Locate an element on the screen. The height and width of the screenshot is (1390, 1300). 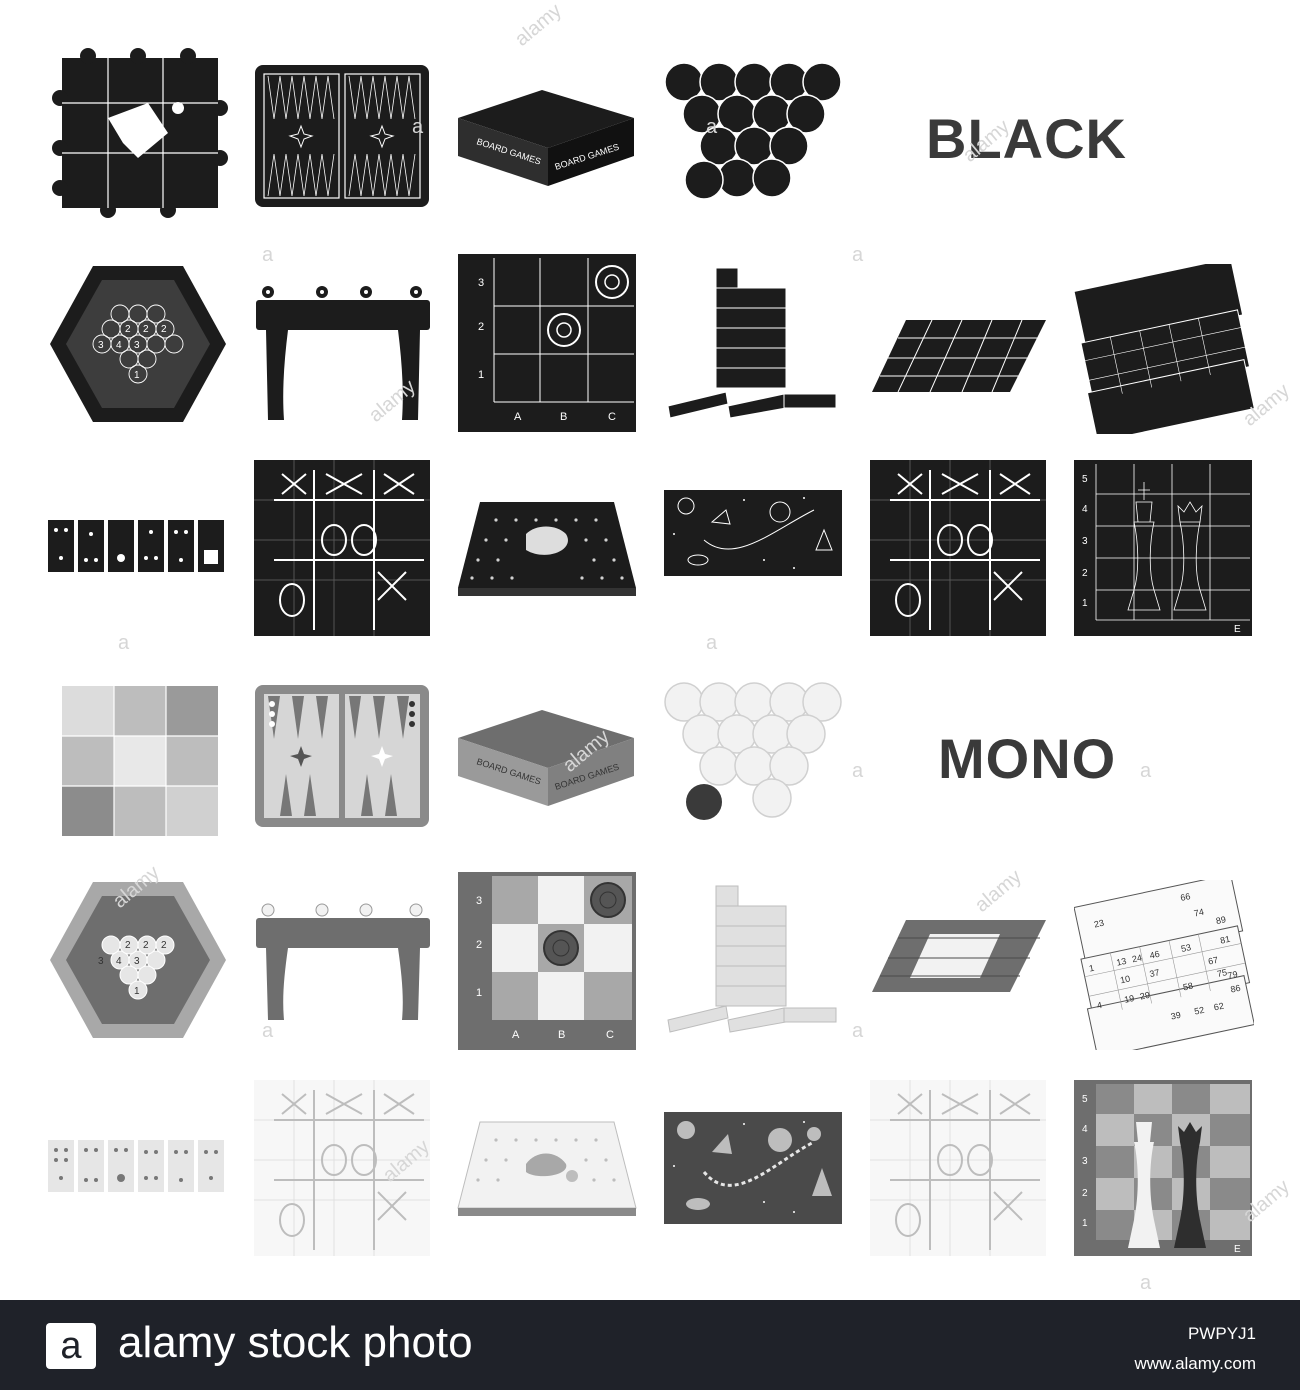
board-games-box-icon-mono: BOARD GAMES BOARD GAMES is located at coordinates (546, 758).